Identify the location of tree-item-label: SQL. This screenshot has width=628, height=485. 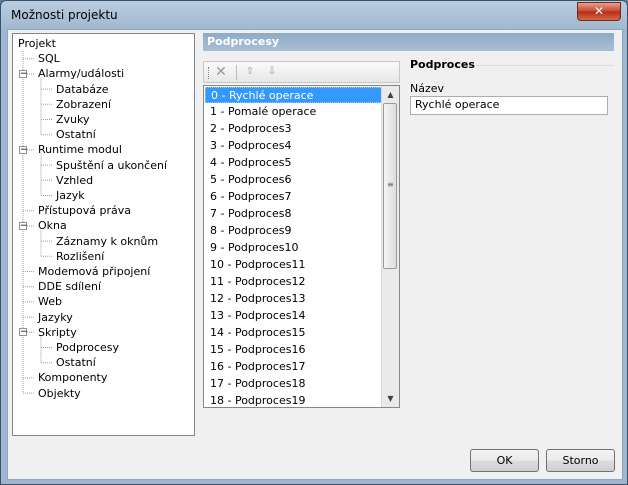
(49, 59).